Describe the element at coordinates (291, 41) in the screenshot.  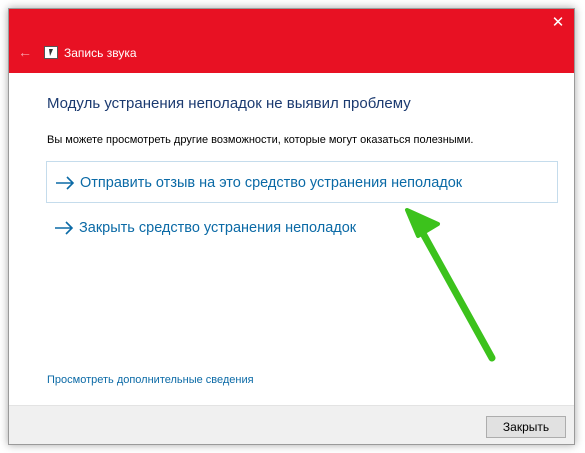
I see `title-bar: ← Запись звука ✕` at that location.